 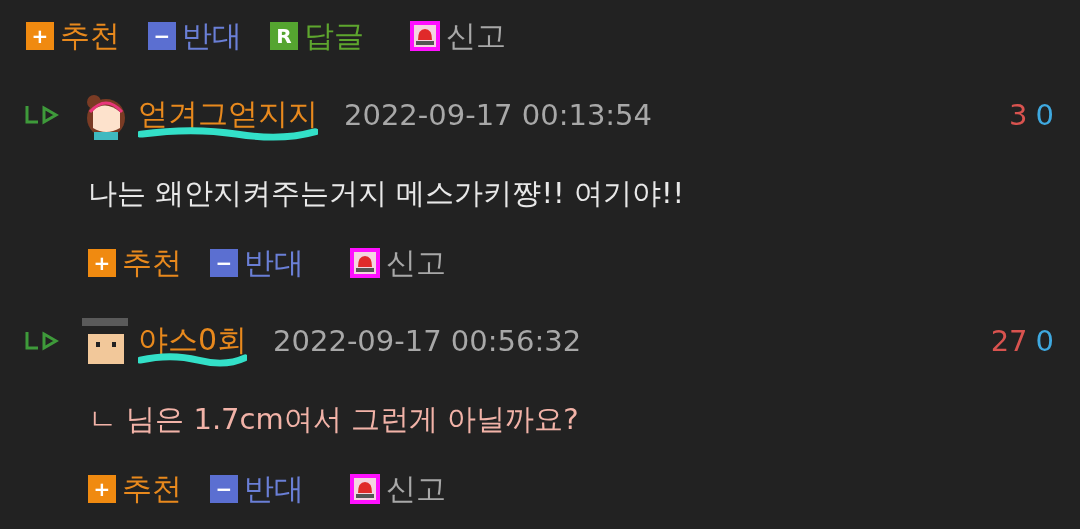 I want to click on comment-text: 나는 왜안지켜주는거지 메스가키쨩!! 여기야!!, so click(x=386, y=193).